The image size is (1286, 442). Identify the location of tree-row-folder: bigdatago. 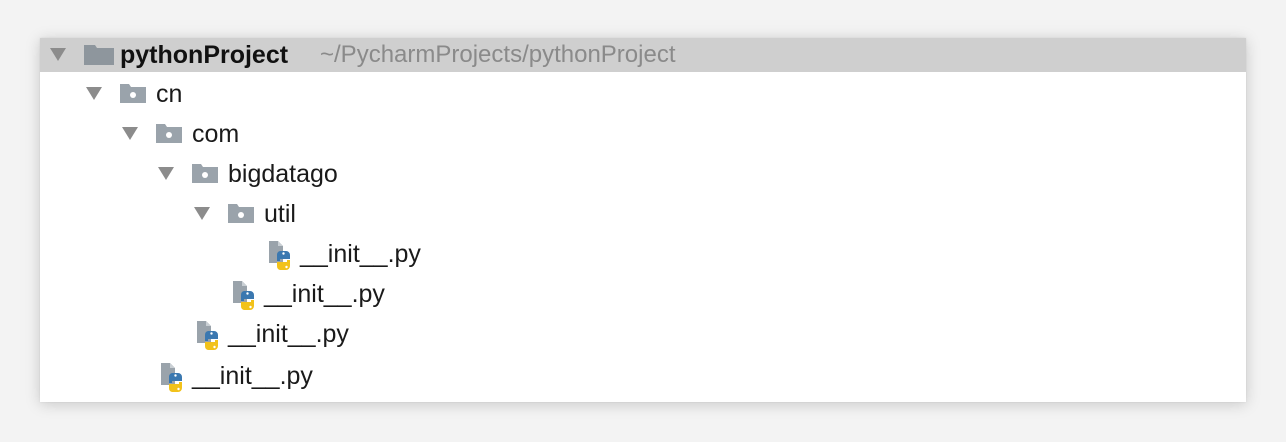
(643, 176).